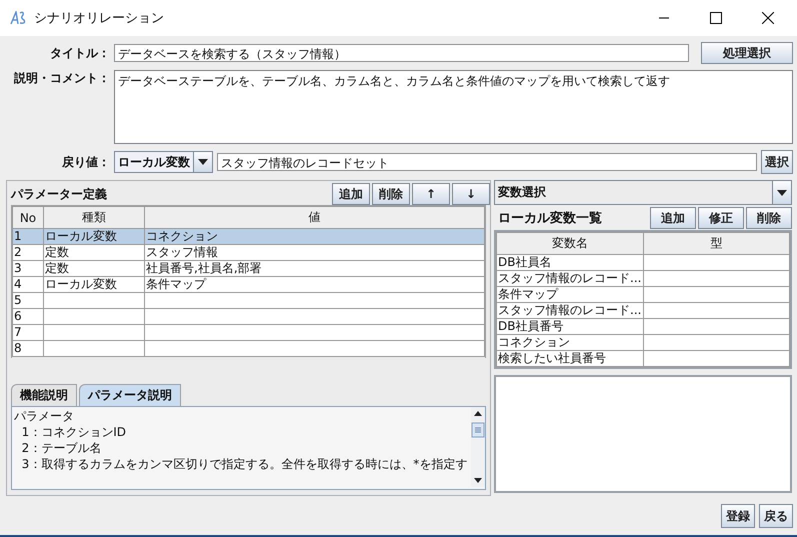 This screenshot has height=537, width=797. What do you see at coordinates (182, 252) in the screenshot?
I see `table-cell: スタッフ情報` at bounding box center [182, 252].